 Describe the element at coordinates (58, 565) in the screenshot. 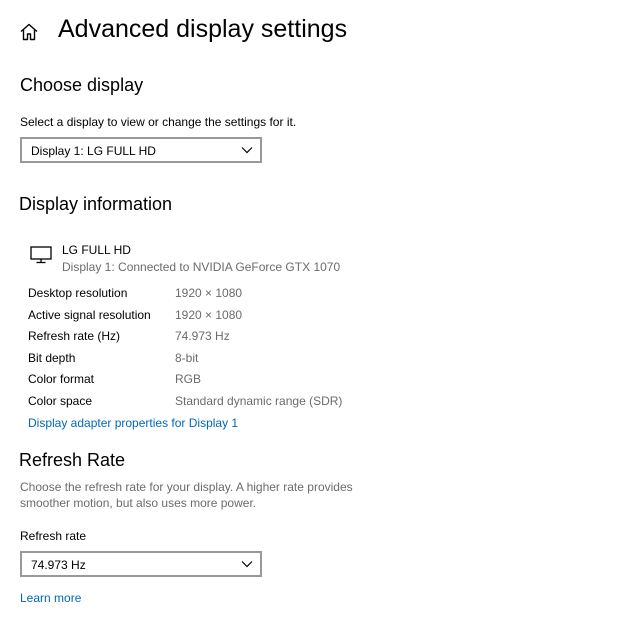

I see `refresh-rate-select-value: 74.973 Hz` at that location.